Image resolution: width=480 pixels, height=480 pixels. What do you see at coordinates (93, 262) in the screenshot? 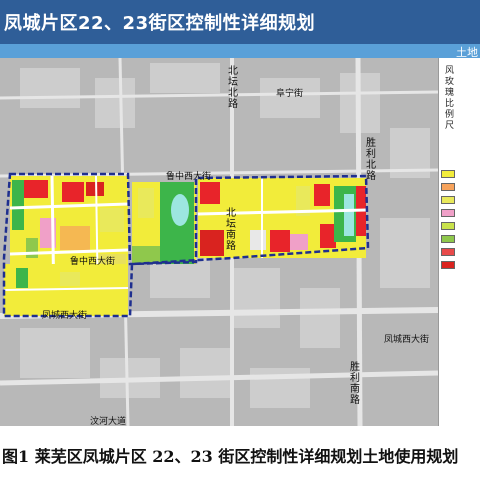
I see `label-luzhong-xi-dajie-2: 鲁中西大街` at bounding box center [93, 262].